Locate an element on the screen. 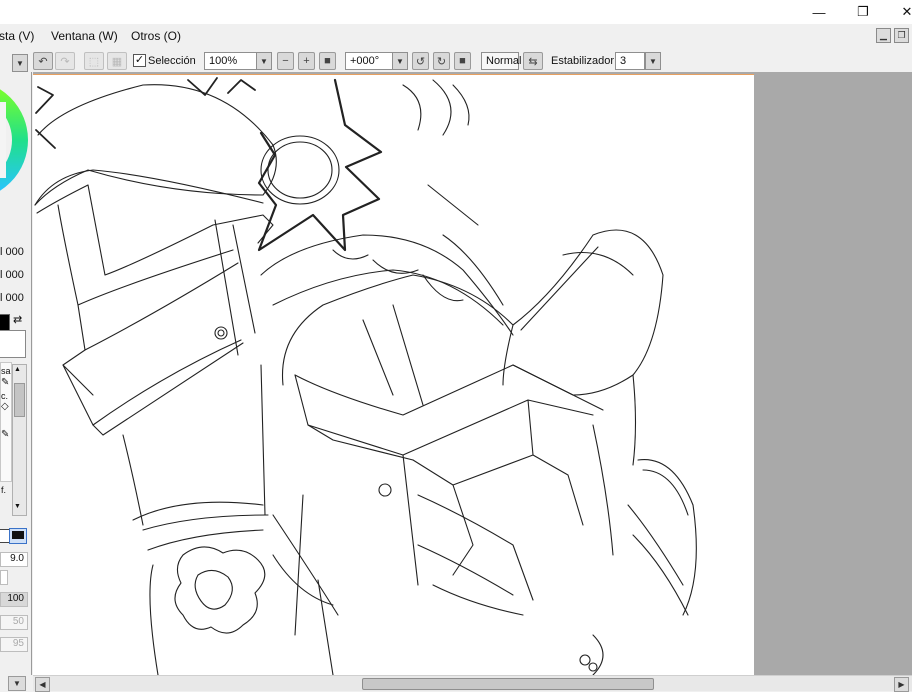 The height and width of the screenshot is (692, 912). mdi-restore-button: ❐ is located at coordinates (901, 35).